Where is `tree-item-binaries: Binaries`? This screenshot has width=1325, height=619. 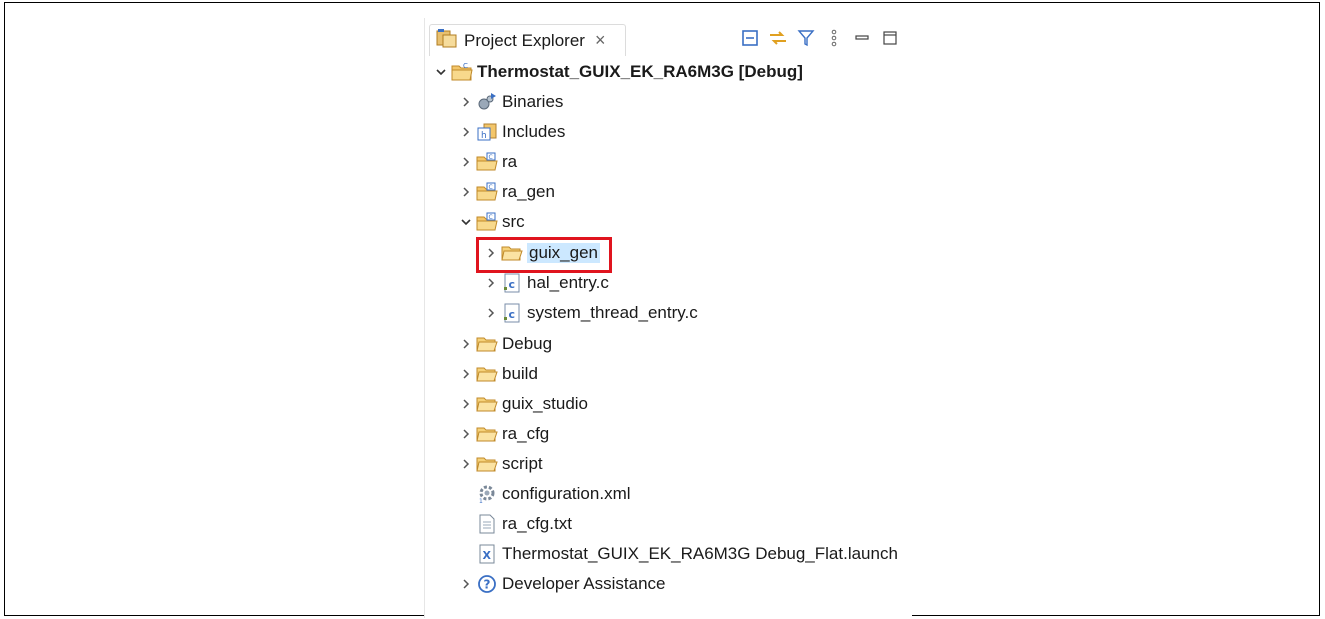
tree-item-binaries: Binaries is located at coordinates (510, 102).